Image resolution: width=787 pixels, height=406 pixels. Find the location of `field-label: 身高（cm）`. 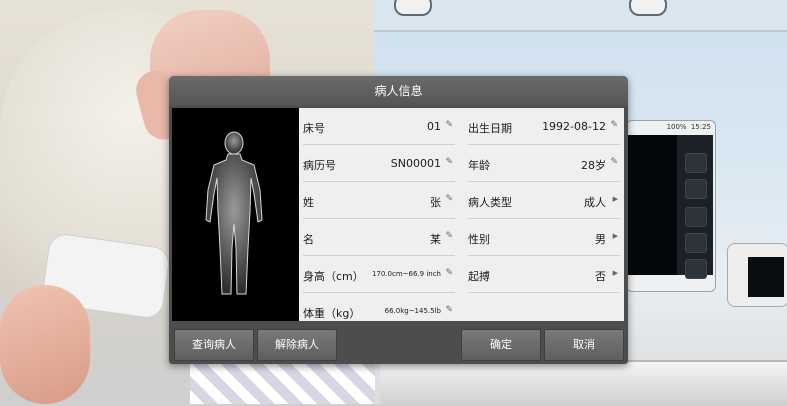

field-label: 身高（cm） is located at coordinates (333, 276).